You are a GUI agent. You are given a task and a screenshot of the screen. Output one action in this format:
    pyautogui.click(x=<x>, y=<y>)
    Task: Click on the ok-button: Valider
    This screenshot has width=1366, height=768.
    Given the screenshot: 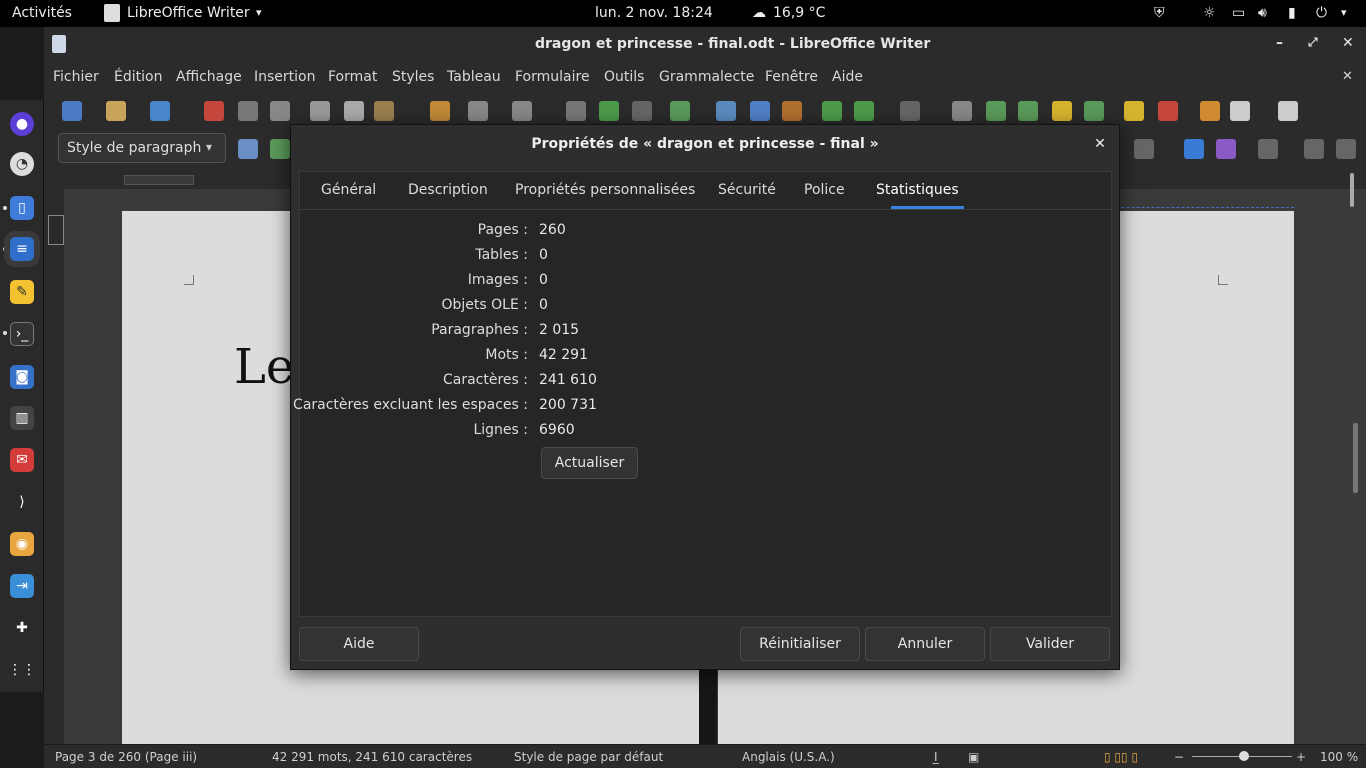 What is the action you would take?
    pyautogui.click(x=1050, y=644)
    